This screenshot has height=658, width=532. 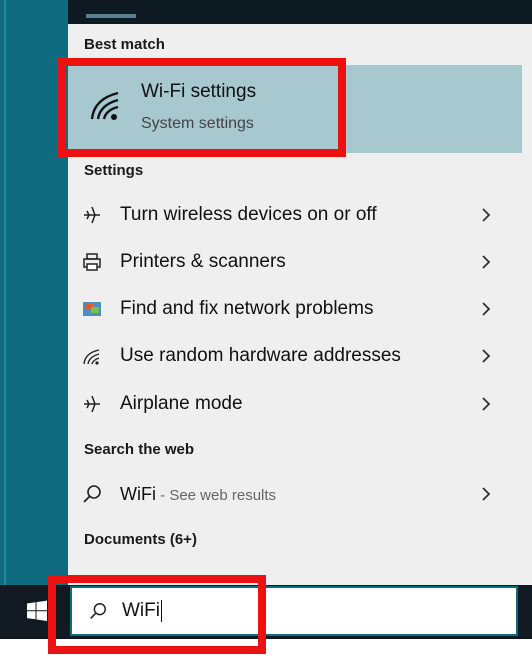 What do you see at coordinates (181, 403) in the screenshot?
I see `setting-item-label: Airplane mode` at bounding box center [181, 403].